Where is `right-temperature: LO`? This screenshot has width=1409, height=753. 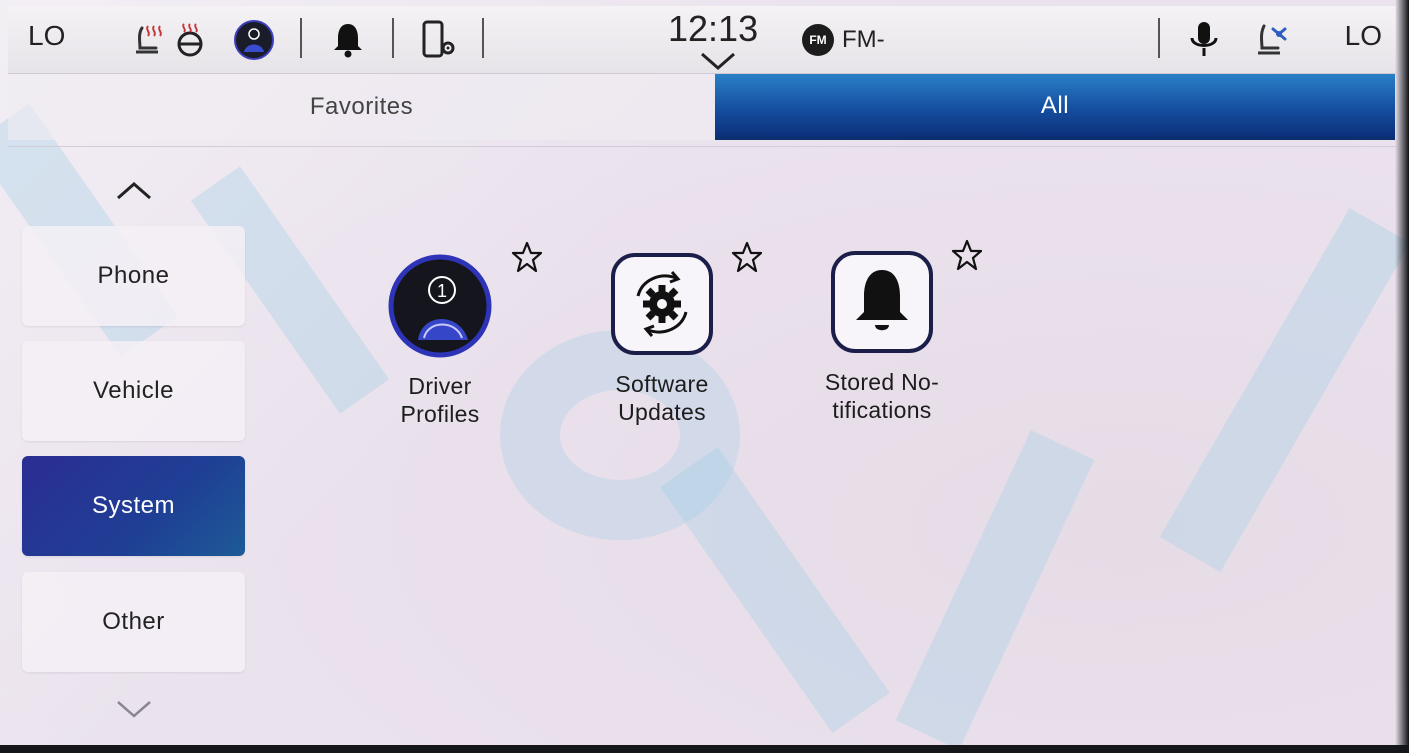 right-temperature: LO is located at coordinates (1363, 36).